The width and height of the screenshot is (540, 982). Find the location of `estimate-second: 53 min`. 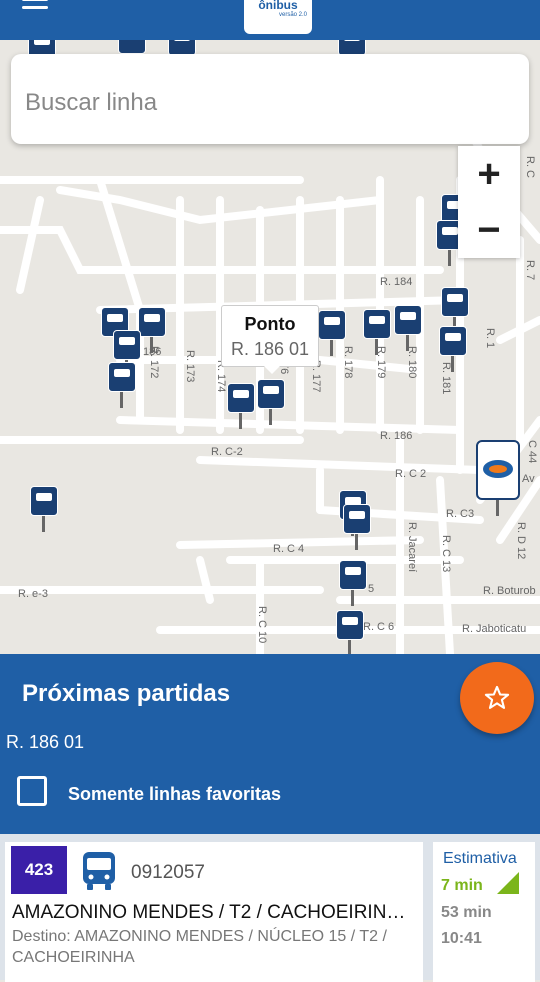

estimate-second: 53 min is located at coordinates (466, 912).